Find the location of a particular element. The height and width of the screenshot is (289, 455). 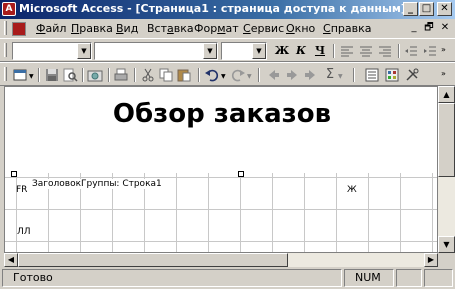

bold-button: Ж is located at coordinates (282, 51).